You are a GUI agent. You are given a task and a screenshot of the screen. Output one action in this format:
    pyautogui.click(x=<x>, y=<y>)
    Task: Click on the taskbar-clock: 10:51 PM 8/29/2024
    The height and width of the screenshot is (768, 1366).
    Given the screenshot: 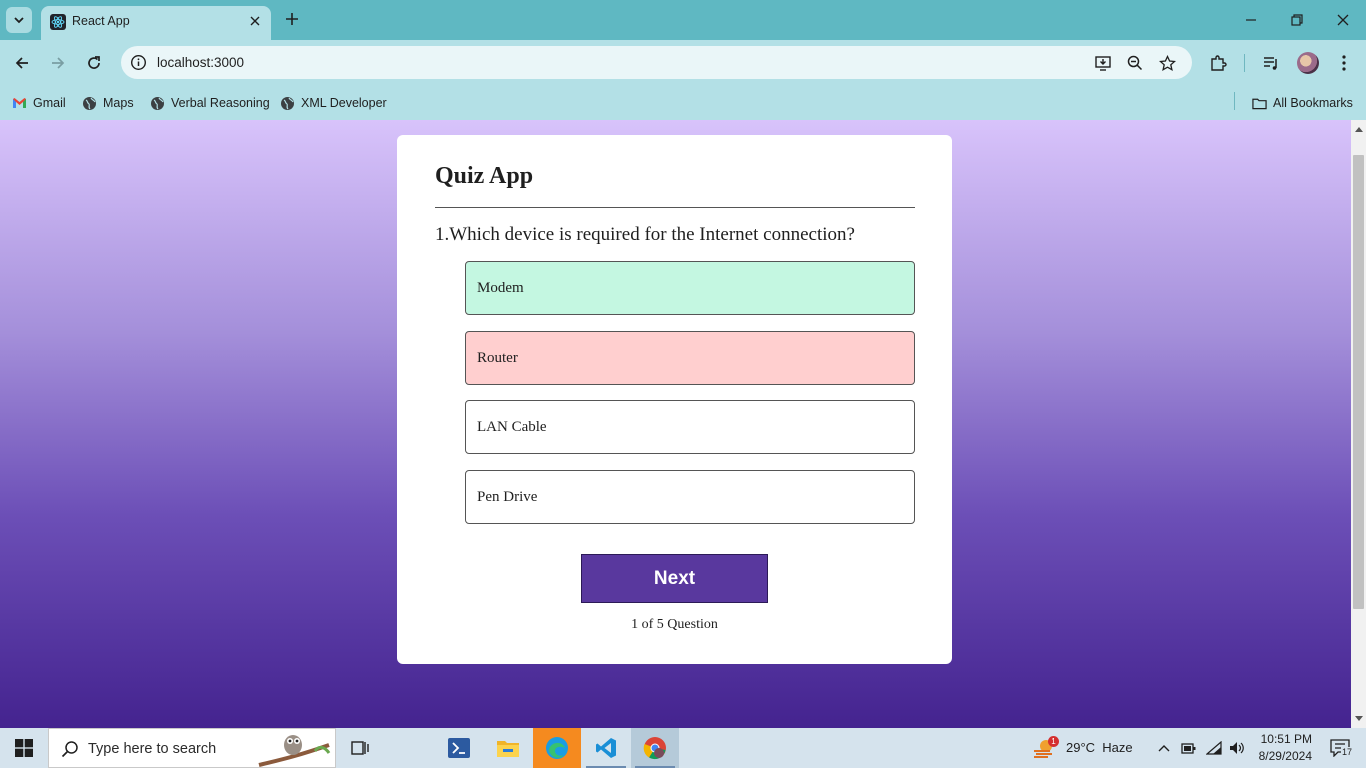 What is the action you would take?
    pyautogui.click(x=1281, y=748)
    